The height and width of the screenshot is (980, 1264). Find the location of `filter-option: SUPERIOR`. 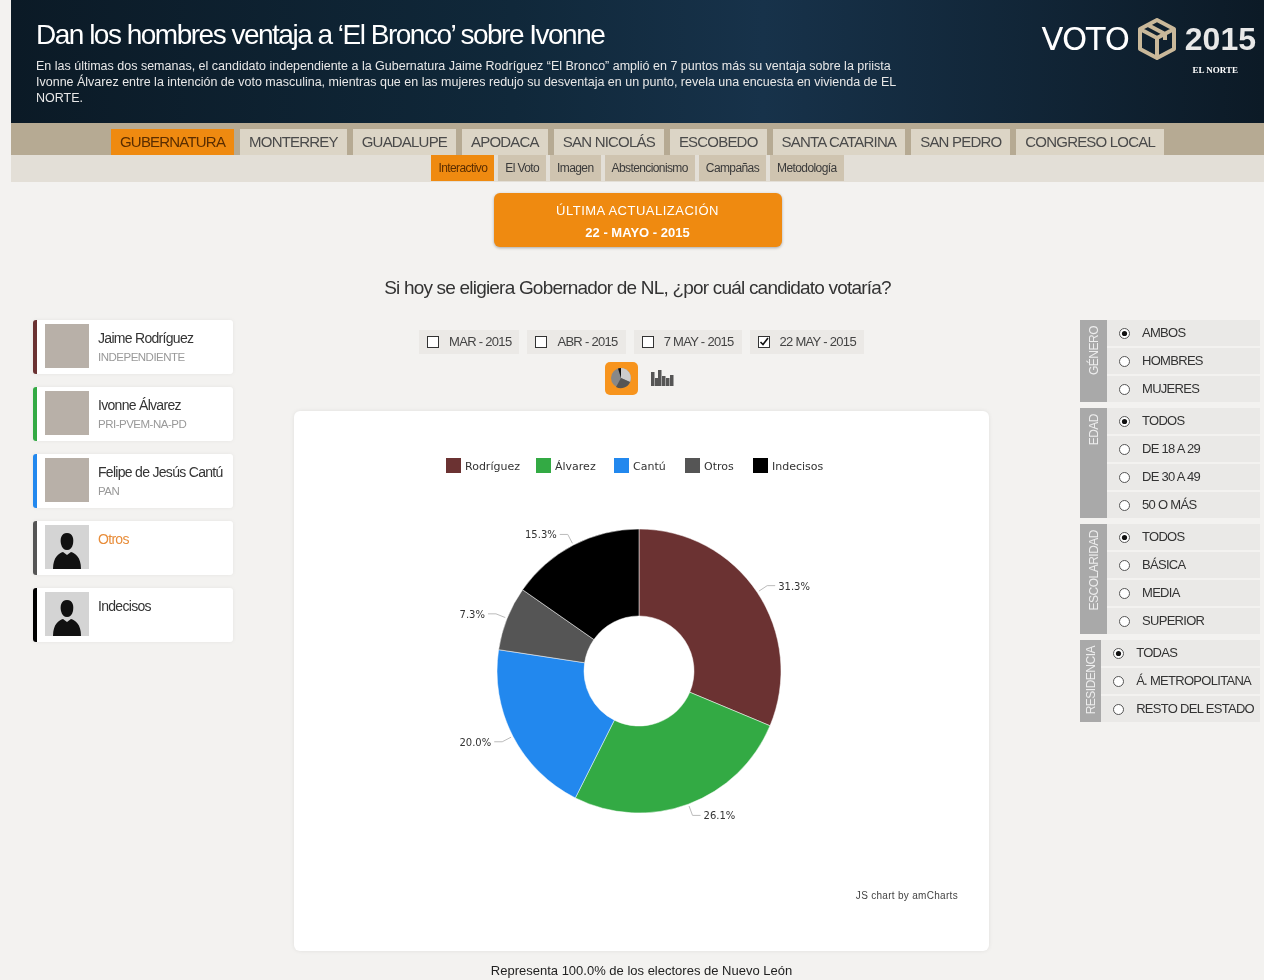

filter-option: SUPERIOR is located at coordinates (1183, 621).